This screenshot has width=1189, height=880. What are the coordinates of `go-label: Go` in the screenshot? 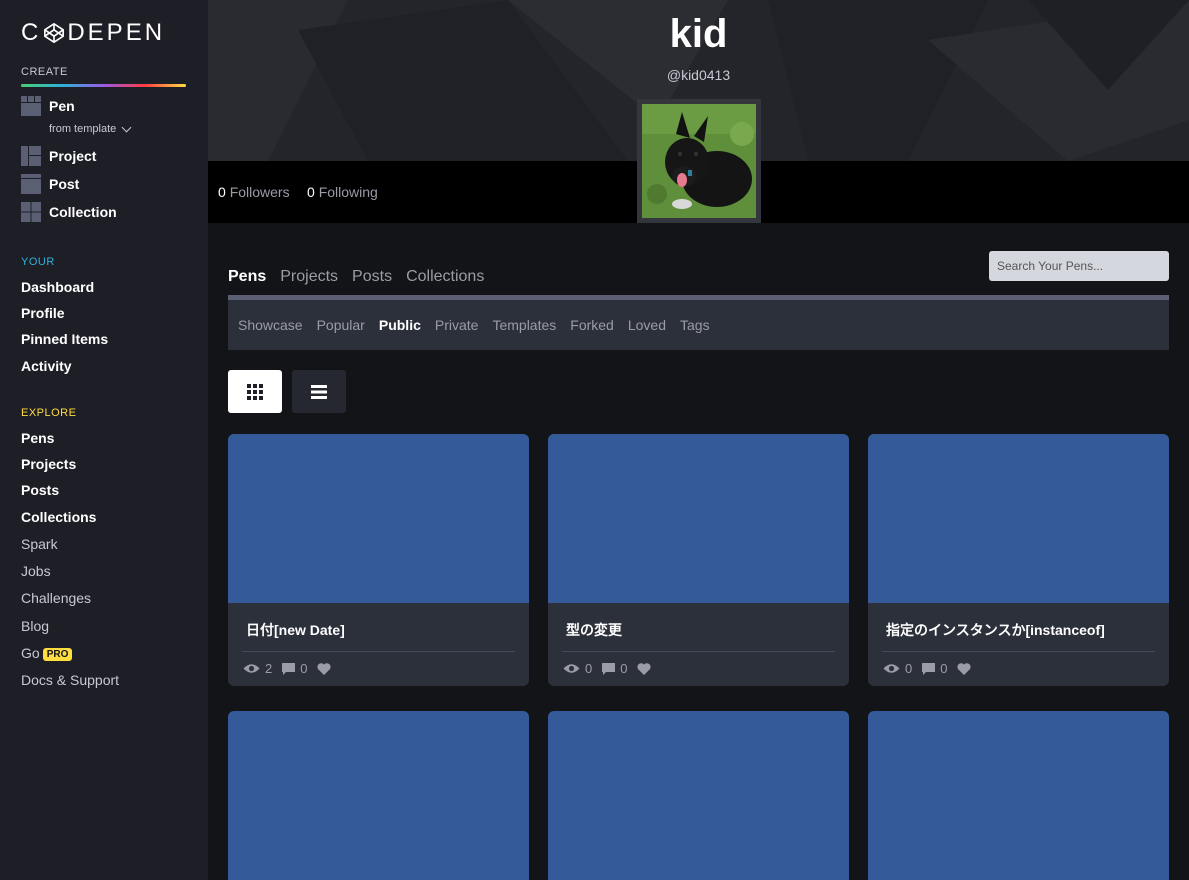 It's located at (30, 653).